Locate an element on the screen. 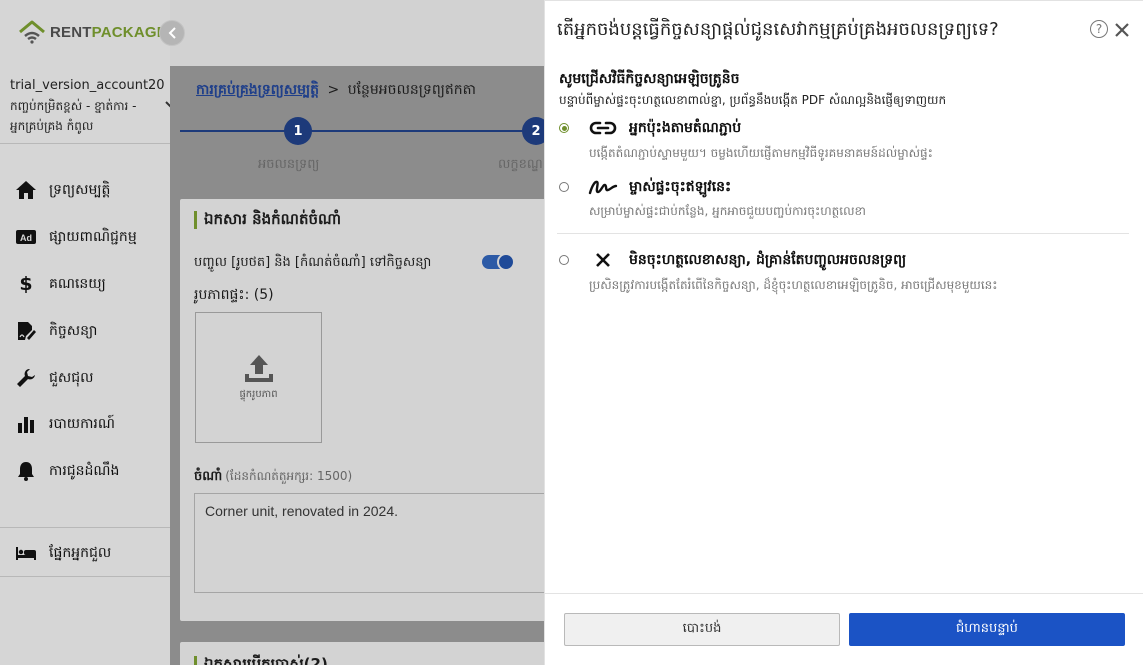  home-icon is located at coordinates (26, 190).